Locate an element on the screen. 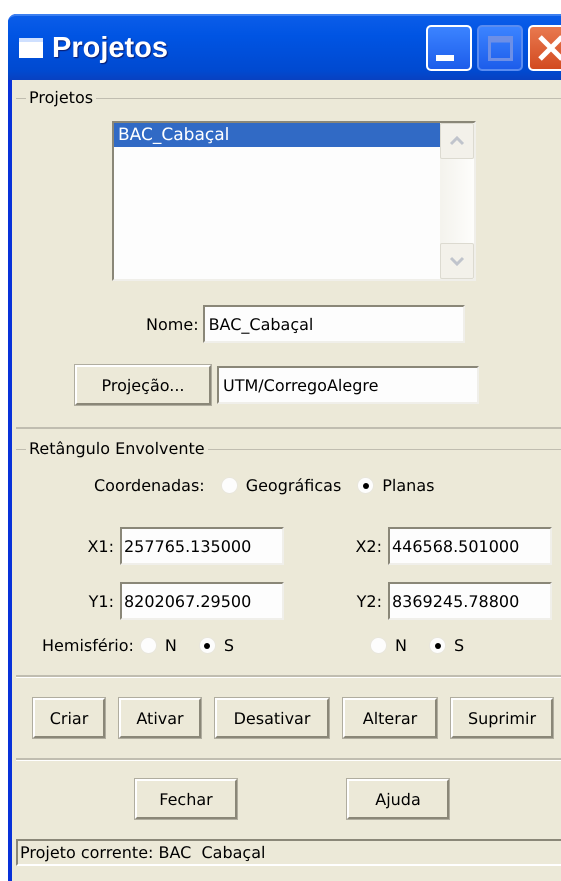 The width and height of the screenshot is (561, 881). coordinate-field: 8369245.78800 is located at coordinates (470, 601).